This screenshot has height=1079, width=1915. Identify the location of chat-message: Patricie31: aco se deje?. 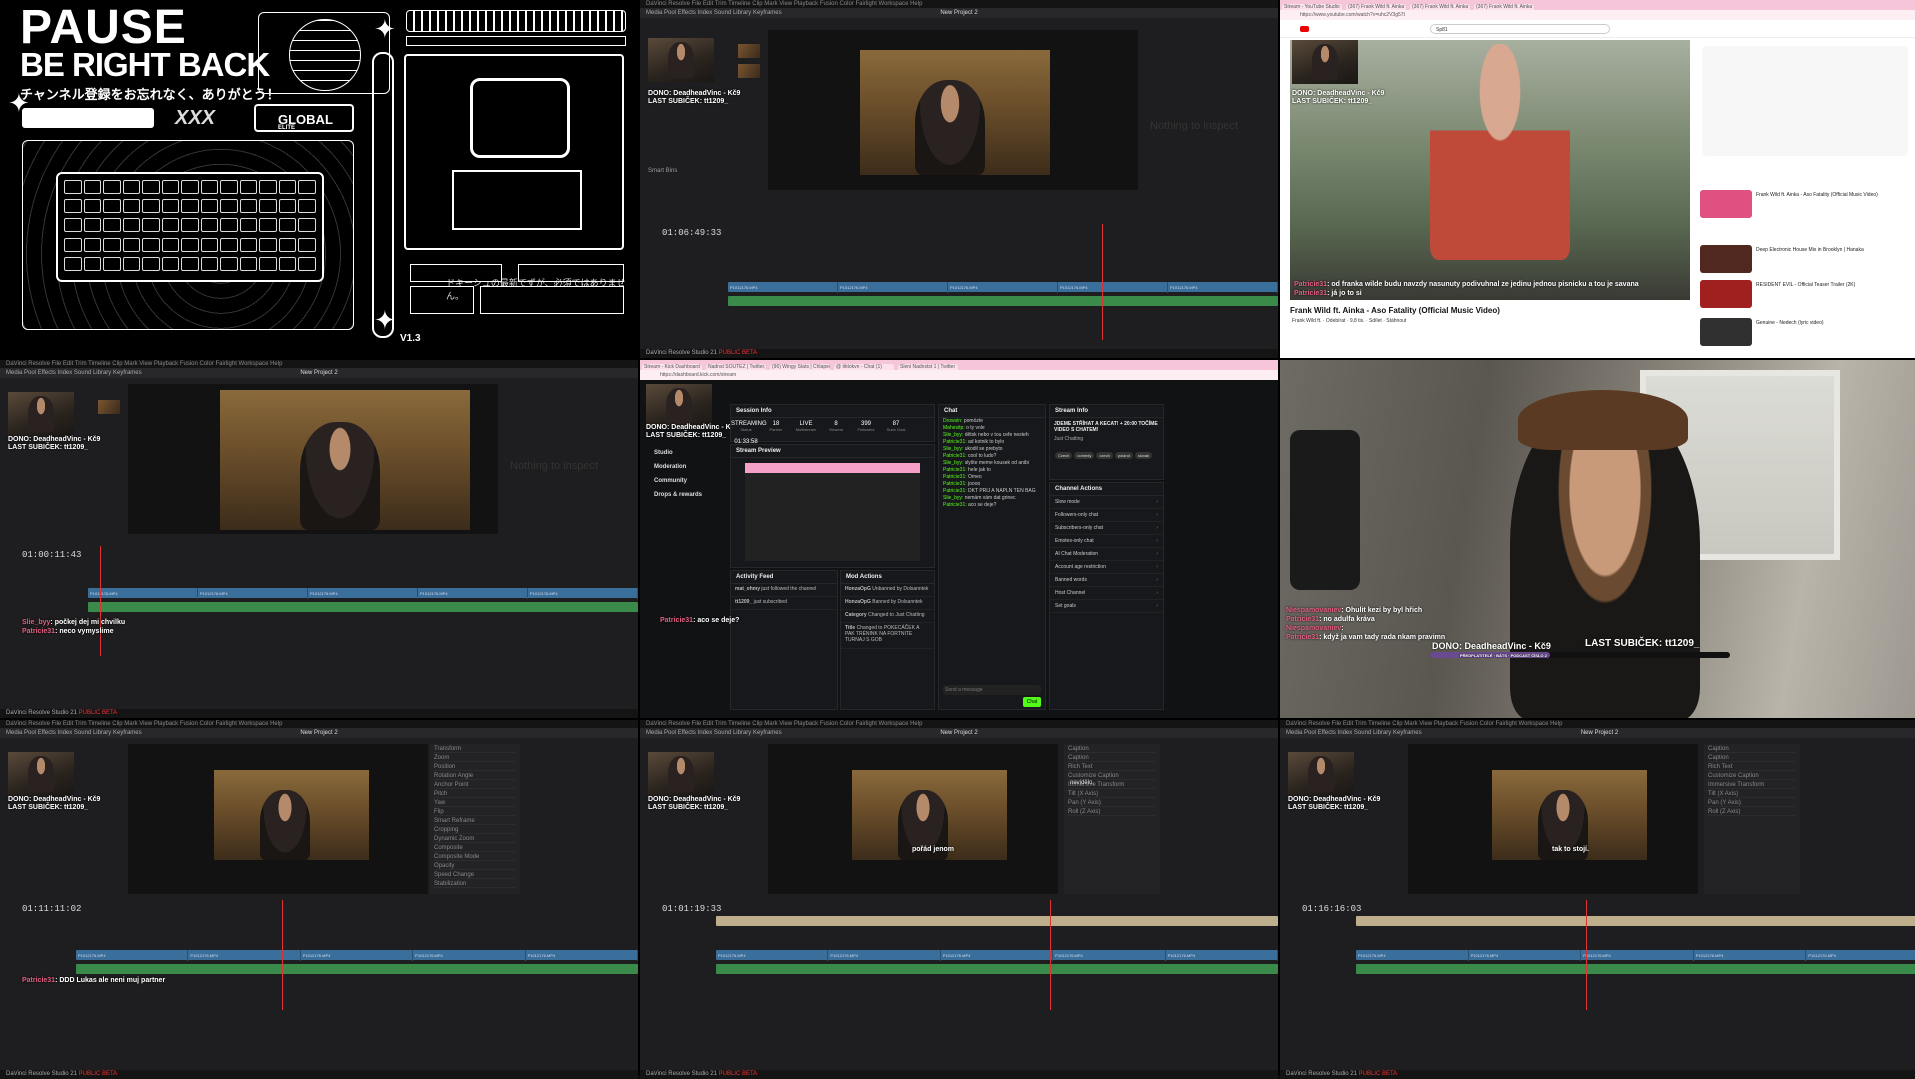
(992, 505).